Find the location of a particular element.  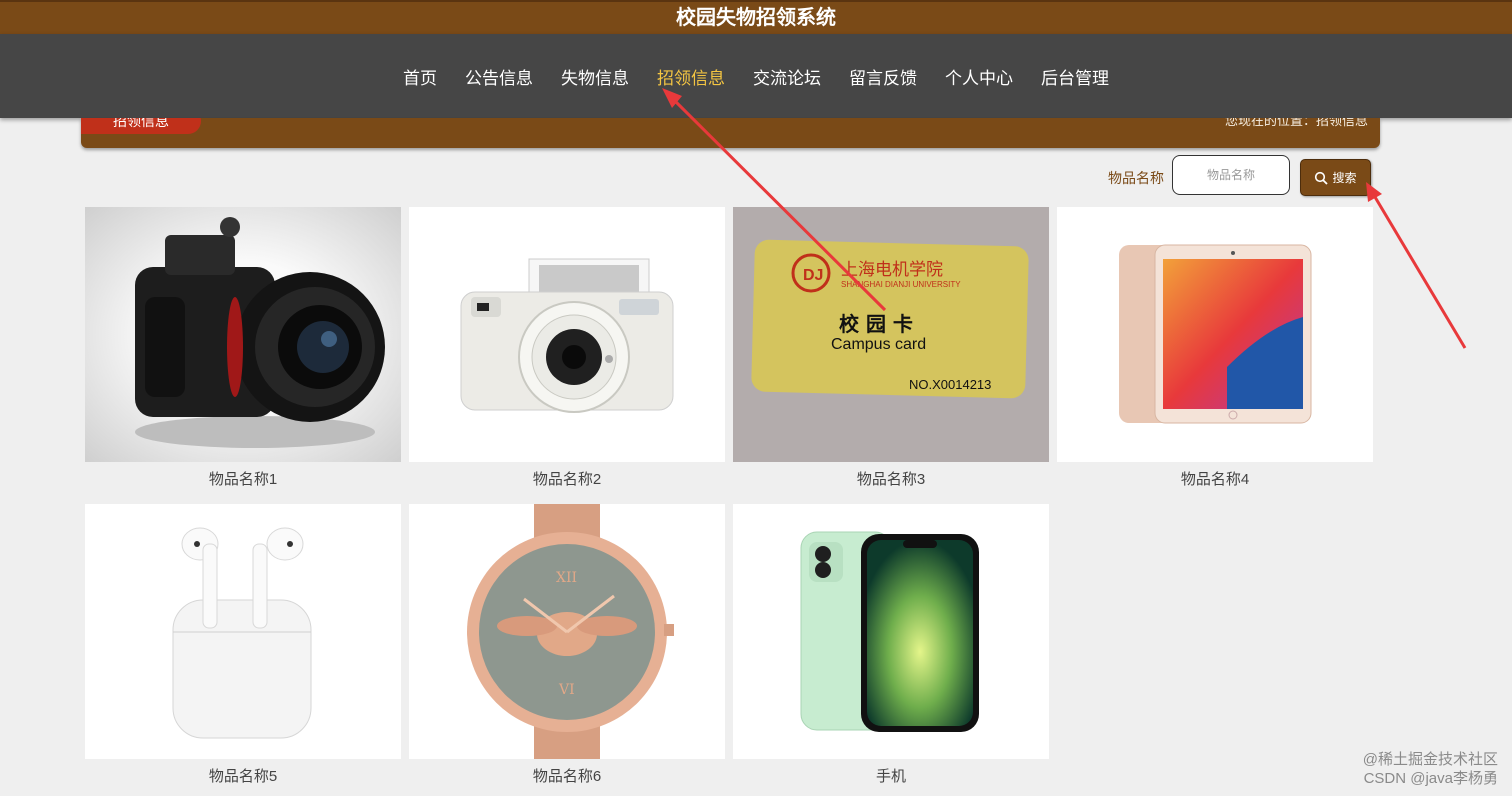

nav-feedback: 留言反馈 is located at coordinates (883, 76).